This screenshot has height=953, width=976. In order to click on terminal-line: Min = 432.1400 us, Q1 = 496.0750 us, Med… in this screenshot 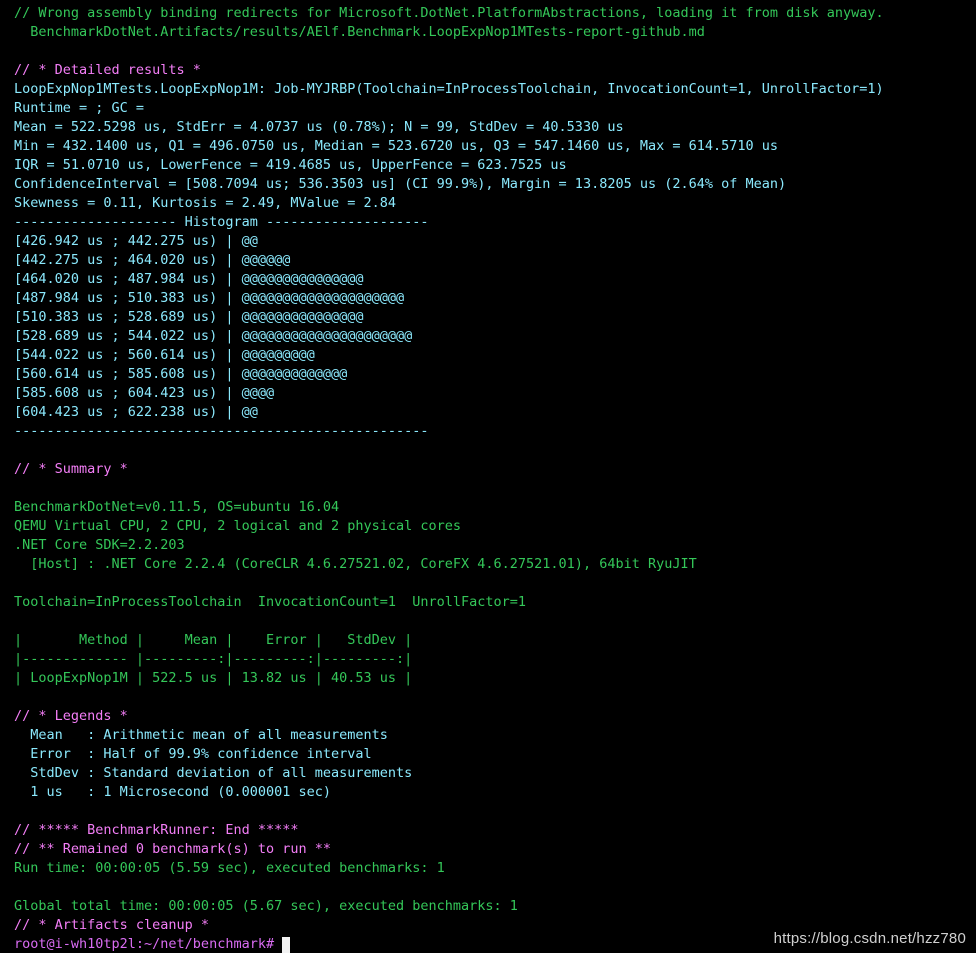, I will do `click(396, 146)`.